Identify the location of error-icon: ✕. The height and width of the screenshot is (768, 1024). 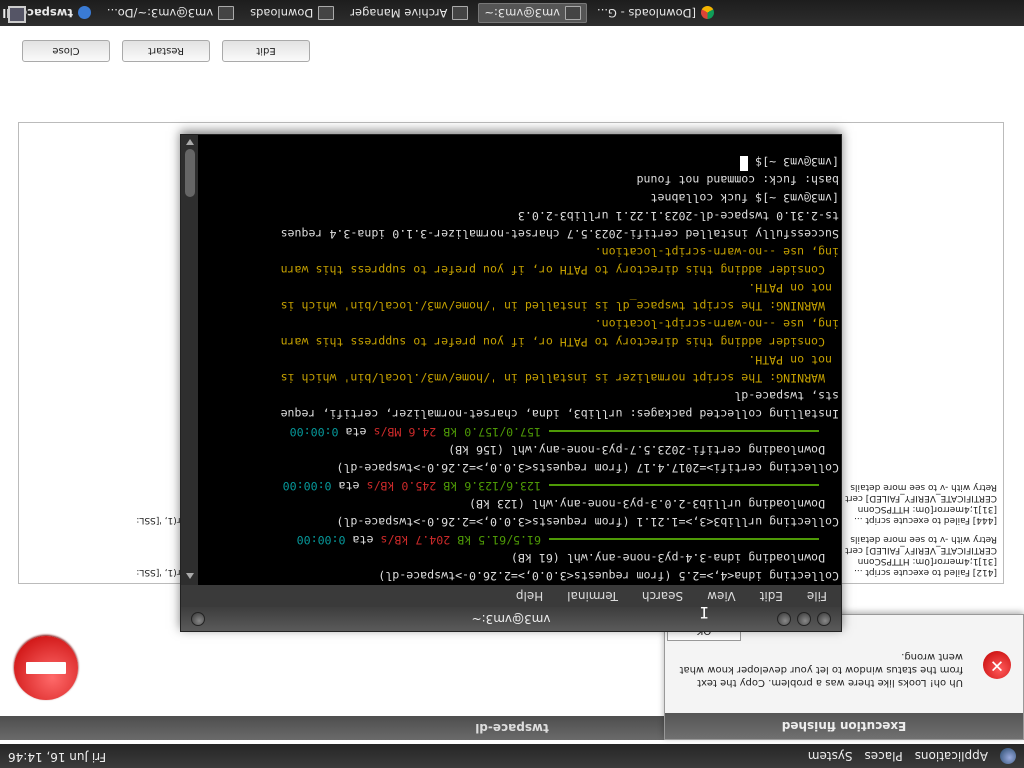
(997, 665).